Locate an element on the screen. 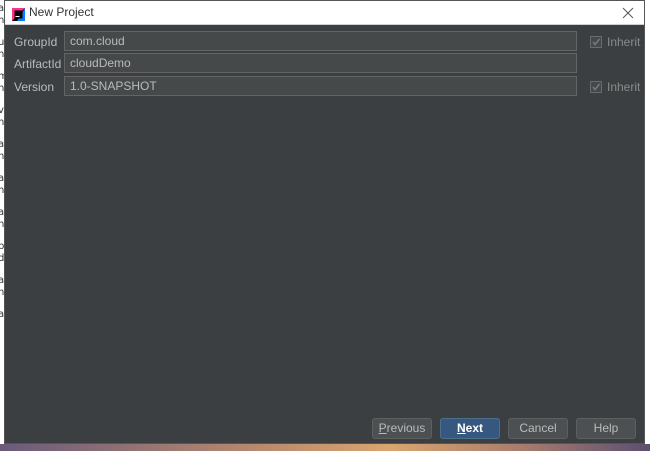 This screenshot has height=451, width=650. group-id-row: GroupId Inherit is located at coordinates (324, 42).